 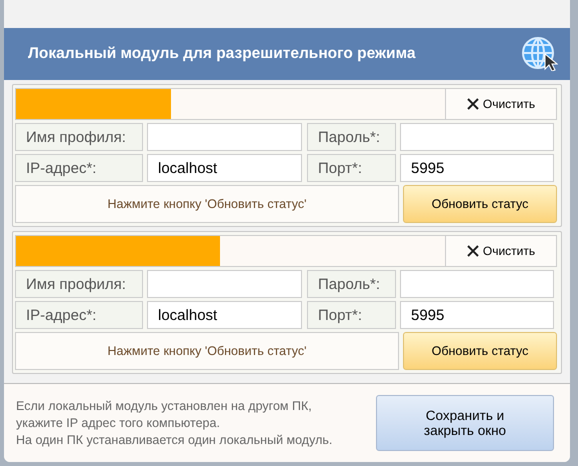 What do you see at coordinates (465, 423) in the screenshot?
I see `save-close-button: Сохранить и закрыть окно` at bounding box center [465, 423].